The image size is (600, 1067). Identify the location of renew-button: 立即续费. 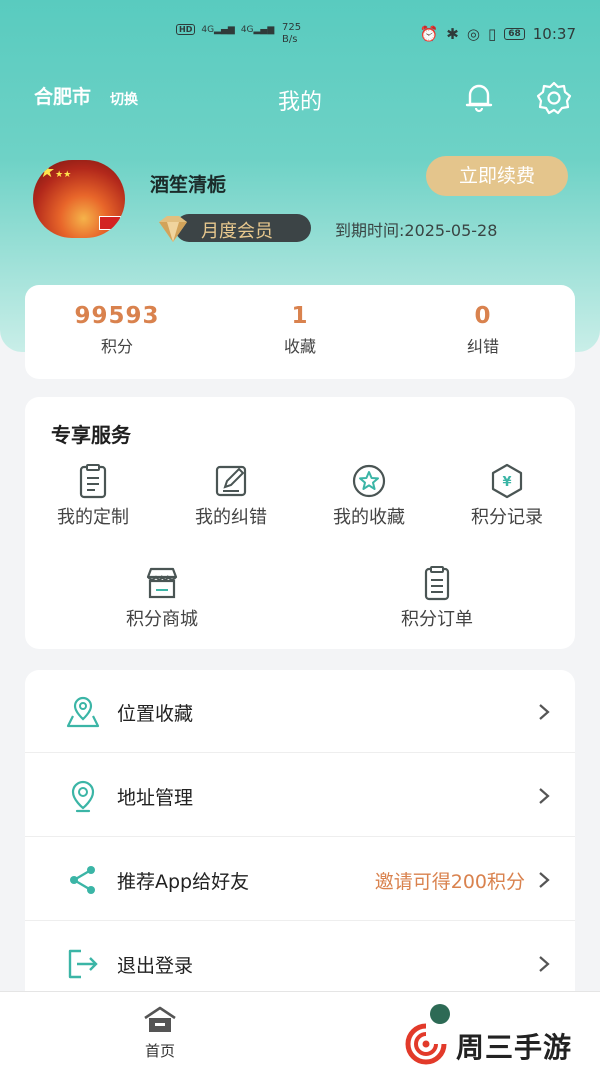
(497, 176).